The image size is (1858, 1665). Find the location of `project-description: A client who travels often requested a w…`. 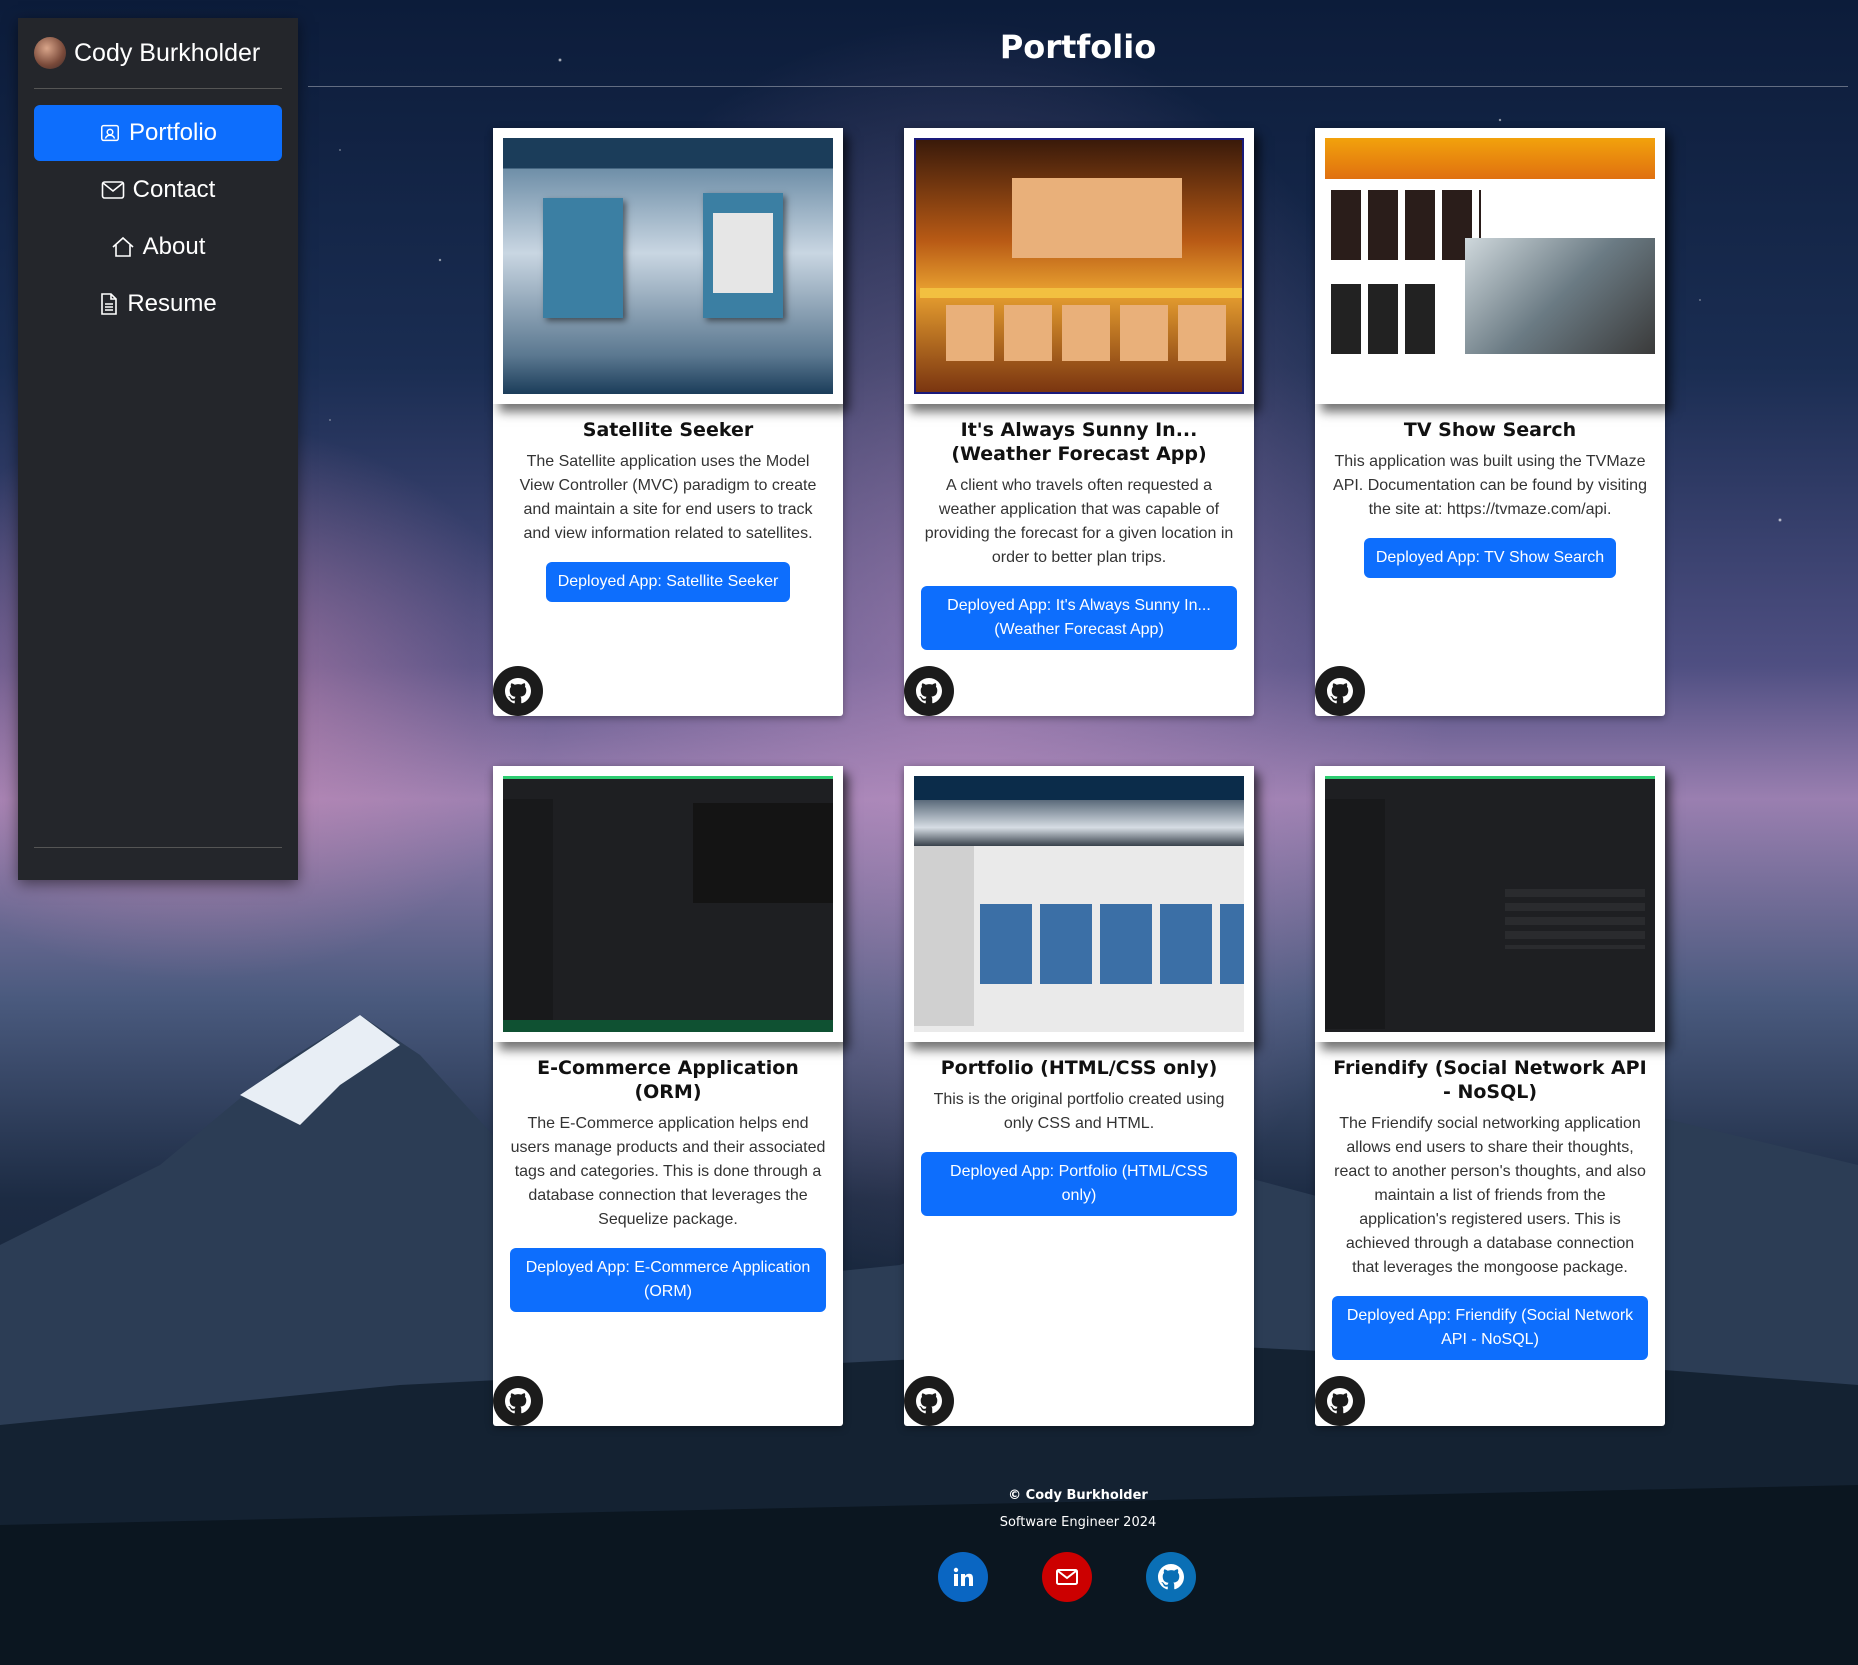

project-description: A client who travels often requested a w… is located at coordinates (1079, 521).